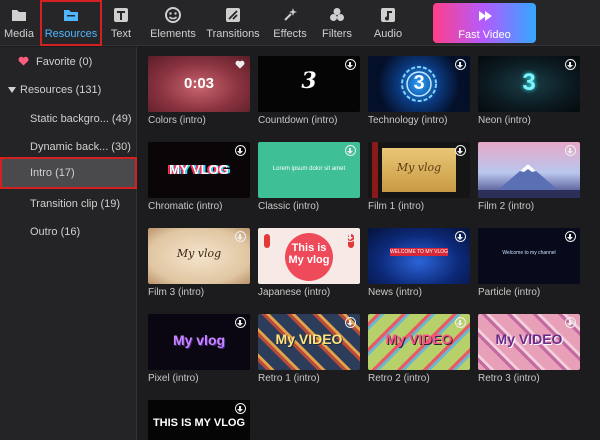  What do you see at coordinates (121, 15) in the screenshot?
I see `text-icon` at bounding box center [121, 15].